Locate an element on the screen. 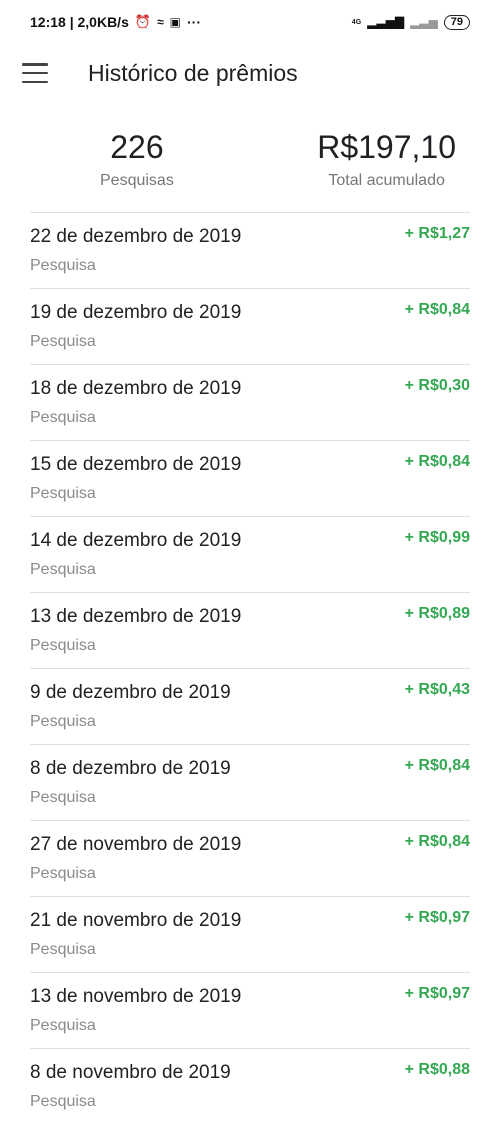 This screenshot has width=500, height=1124. status-left: 12:18 | 2,0KB/s ⏰ ≈ ▣ ··· is located at coordinates (115, 22).